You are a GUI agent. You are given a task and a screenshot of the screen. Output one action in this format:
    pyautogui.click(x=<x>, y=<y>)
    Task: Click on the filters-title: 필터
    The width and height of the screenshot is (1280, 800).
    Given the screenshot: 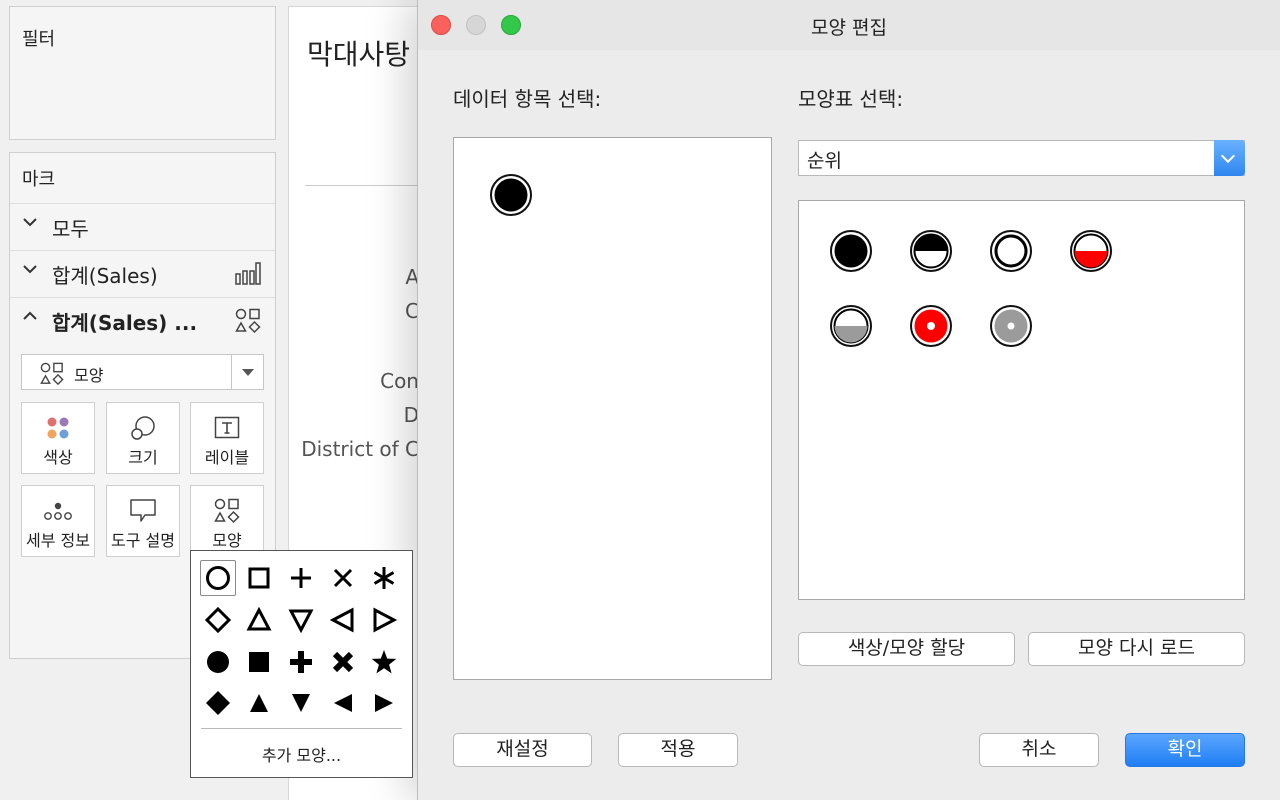 What is the action you would take?
    pyautogui.click(x=39, y=39)
    